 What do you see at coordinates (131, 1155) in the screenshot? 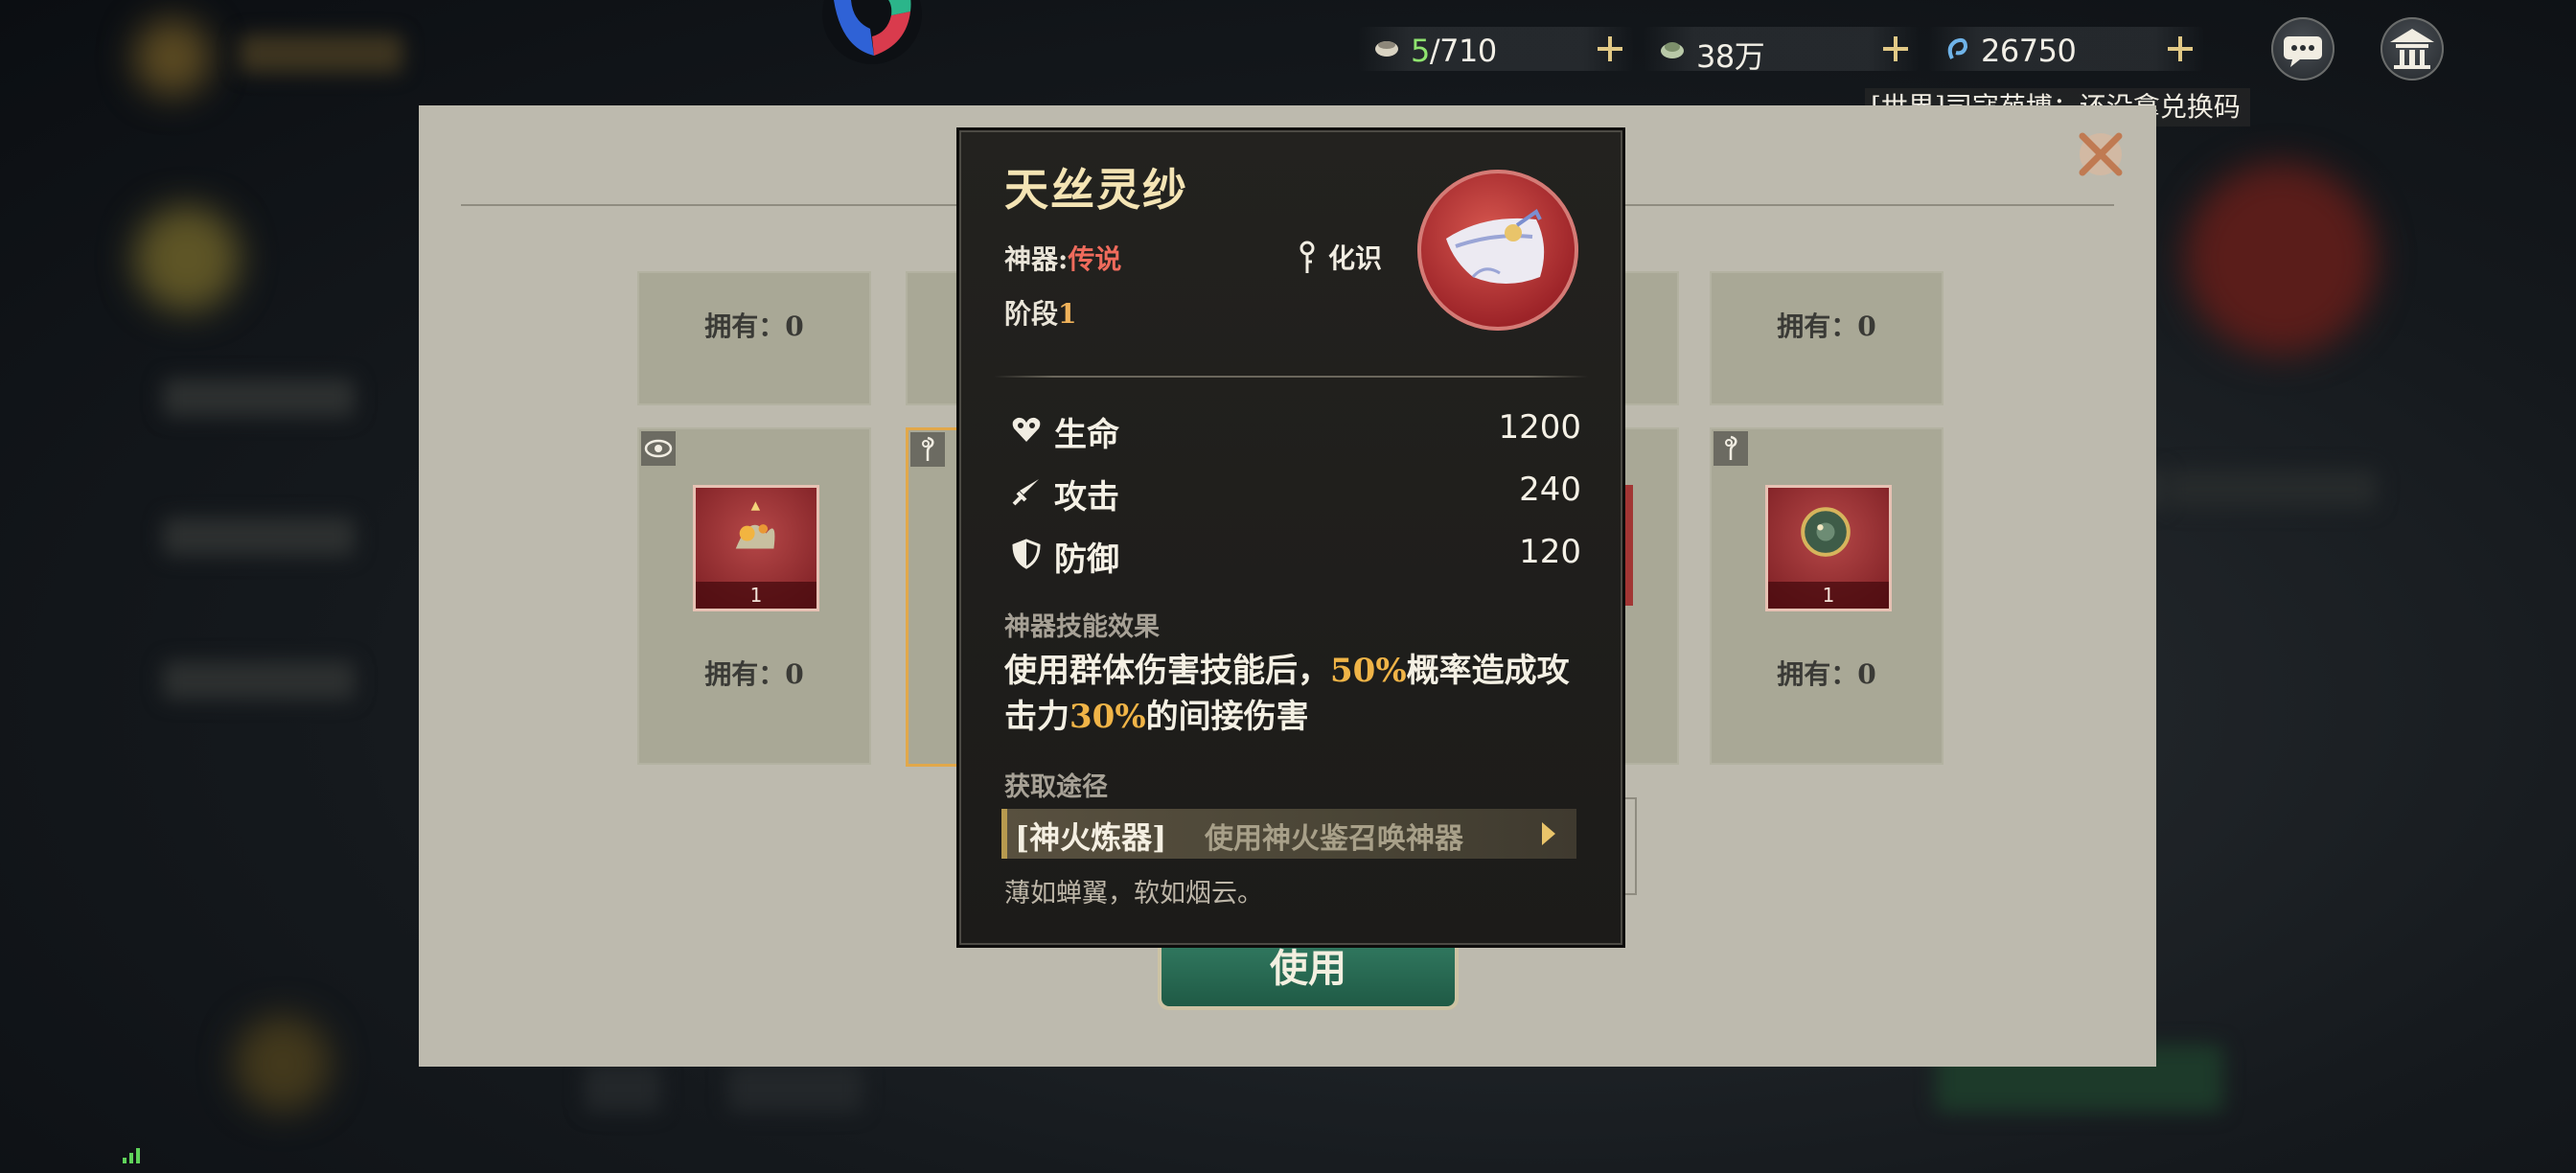
I see `signal-icon` at bounding box center [131, 1155].